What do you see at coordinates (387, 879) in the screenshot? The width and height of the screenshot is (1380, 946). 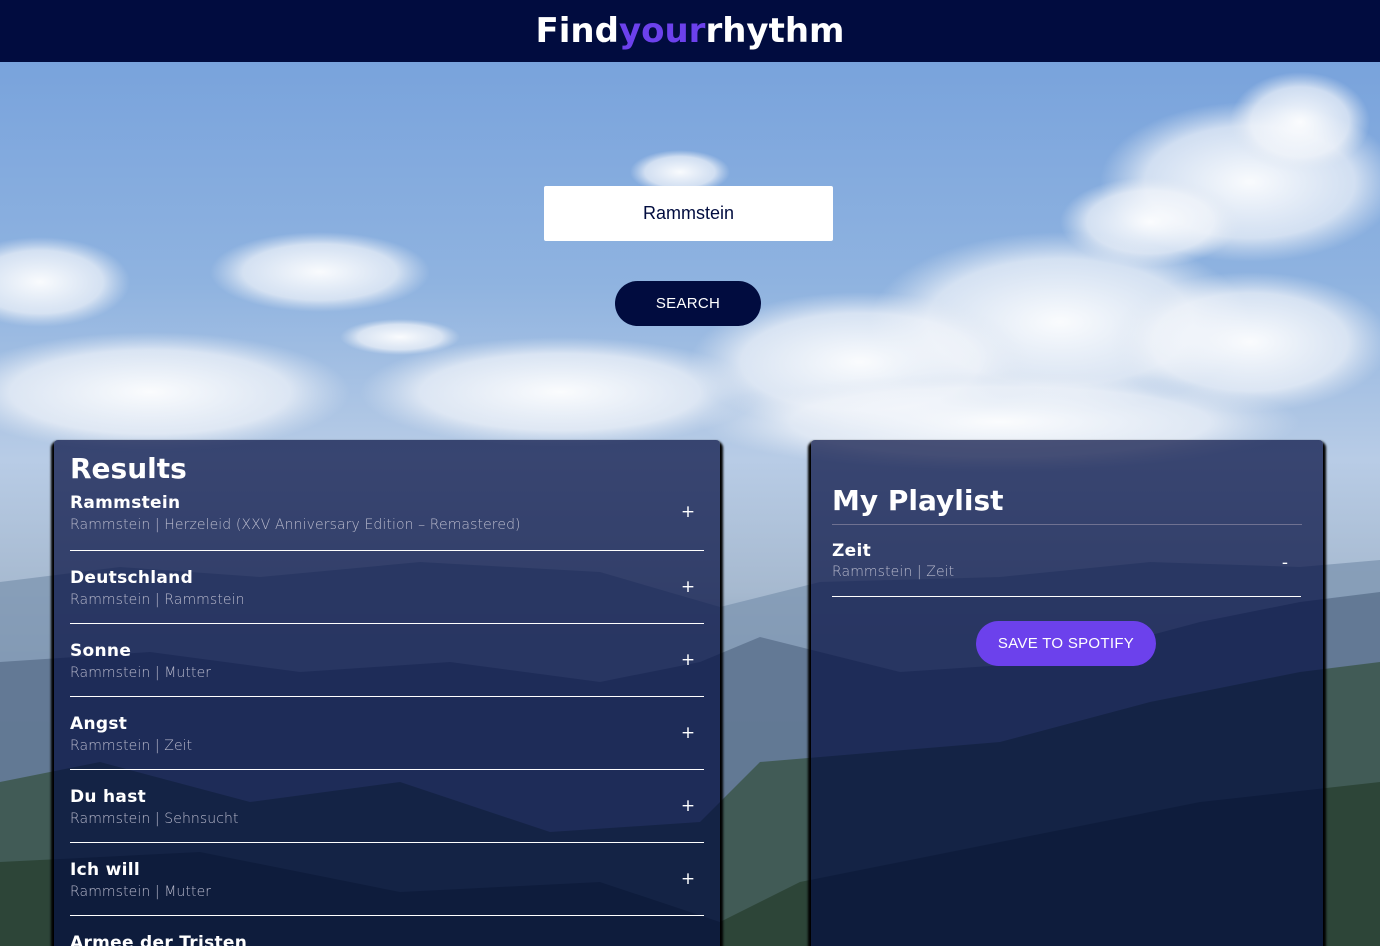 I see `result-track: Ich will Rammstein | Mutter +` at bounding box center [387, 879].